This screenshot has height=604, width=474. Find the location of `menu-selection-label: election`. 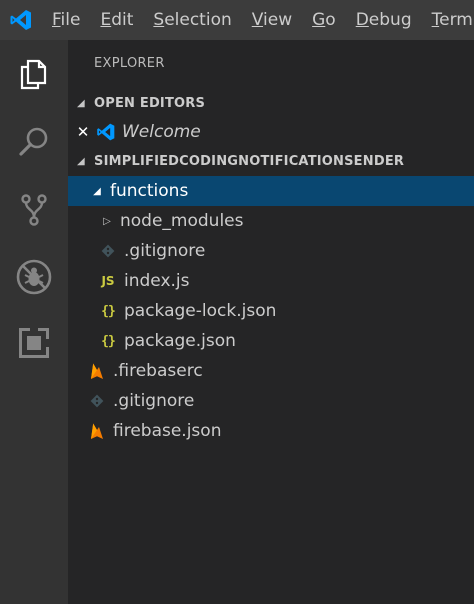

menu-selection-label: election is located at coordinates (198, 20).